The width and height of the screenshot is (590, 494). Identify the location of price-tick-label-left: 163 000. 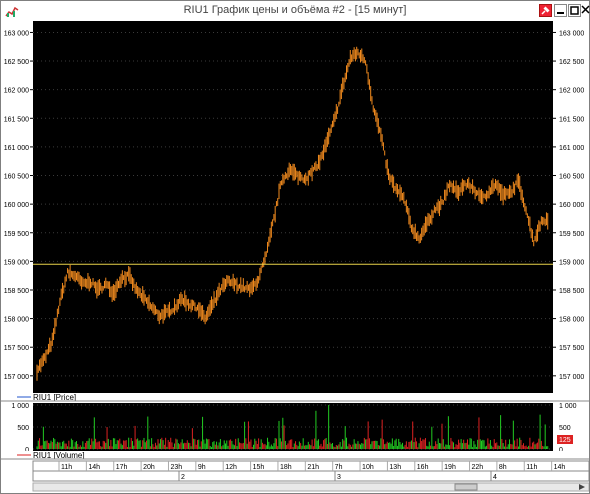
(16, 33).